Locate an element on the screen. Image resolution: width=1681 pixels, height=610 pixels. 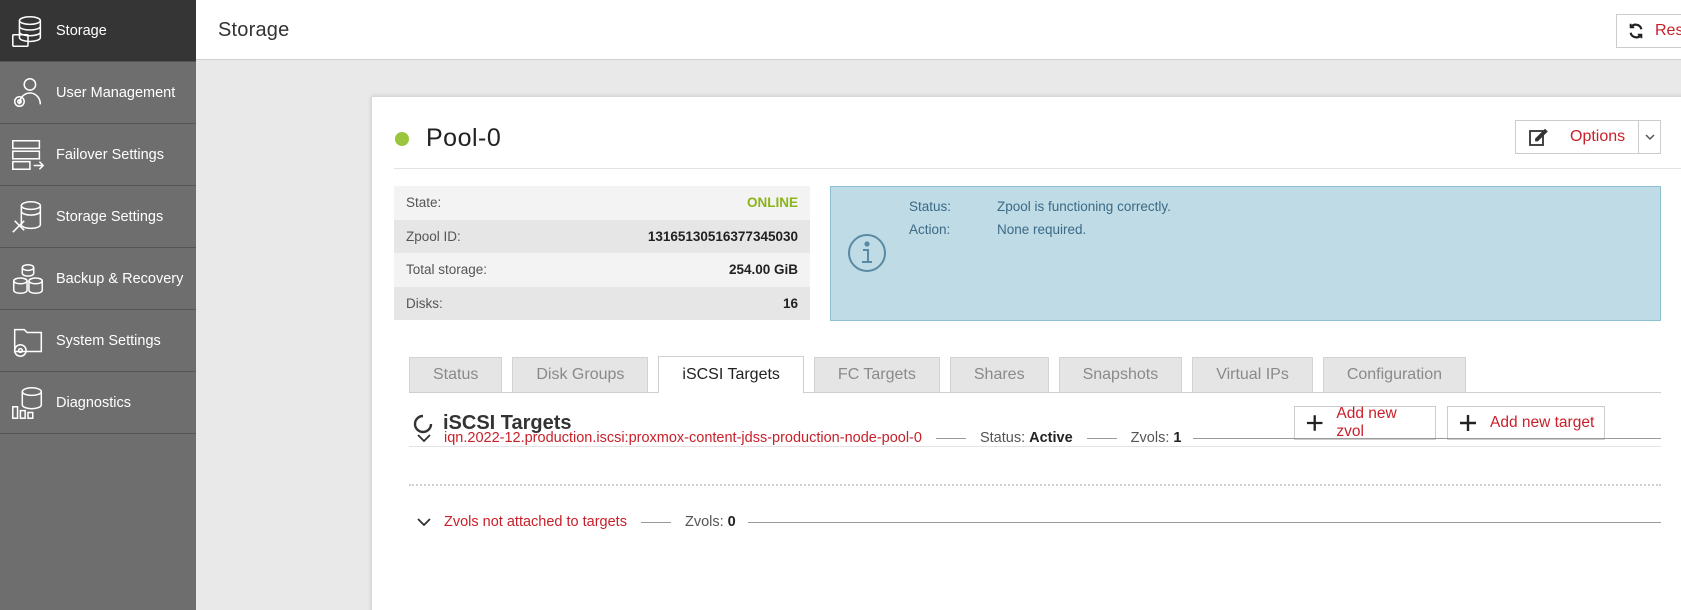
system-settings-icon is located at coordinates (28, 341).